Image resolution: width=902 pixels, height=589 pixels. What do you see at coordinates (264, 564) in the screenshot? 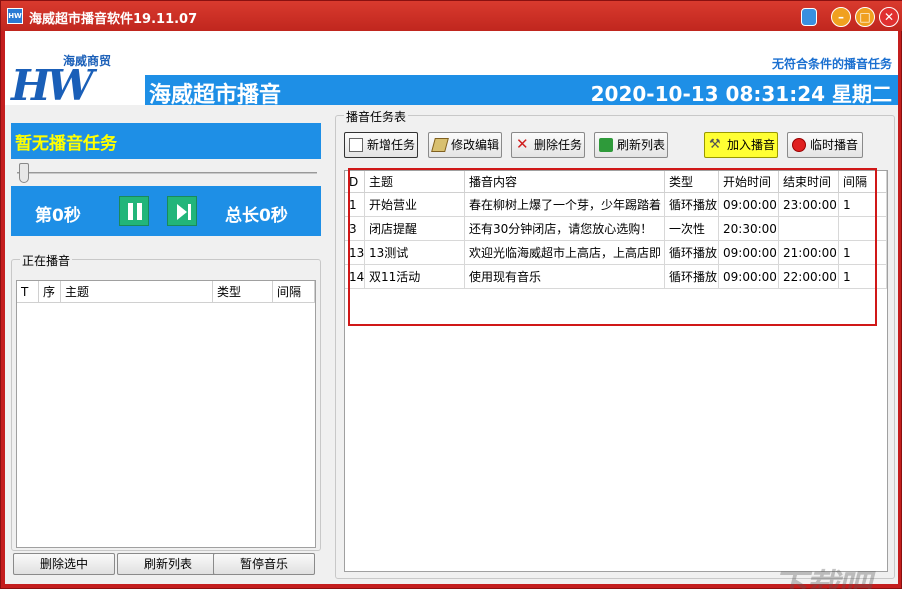
I see `pause-music-button: 暂停音乐` at bounding box center [264, 564].